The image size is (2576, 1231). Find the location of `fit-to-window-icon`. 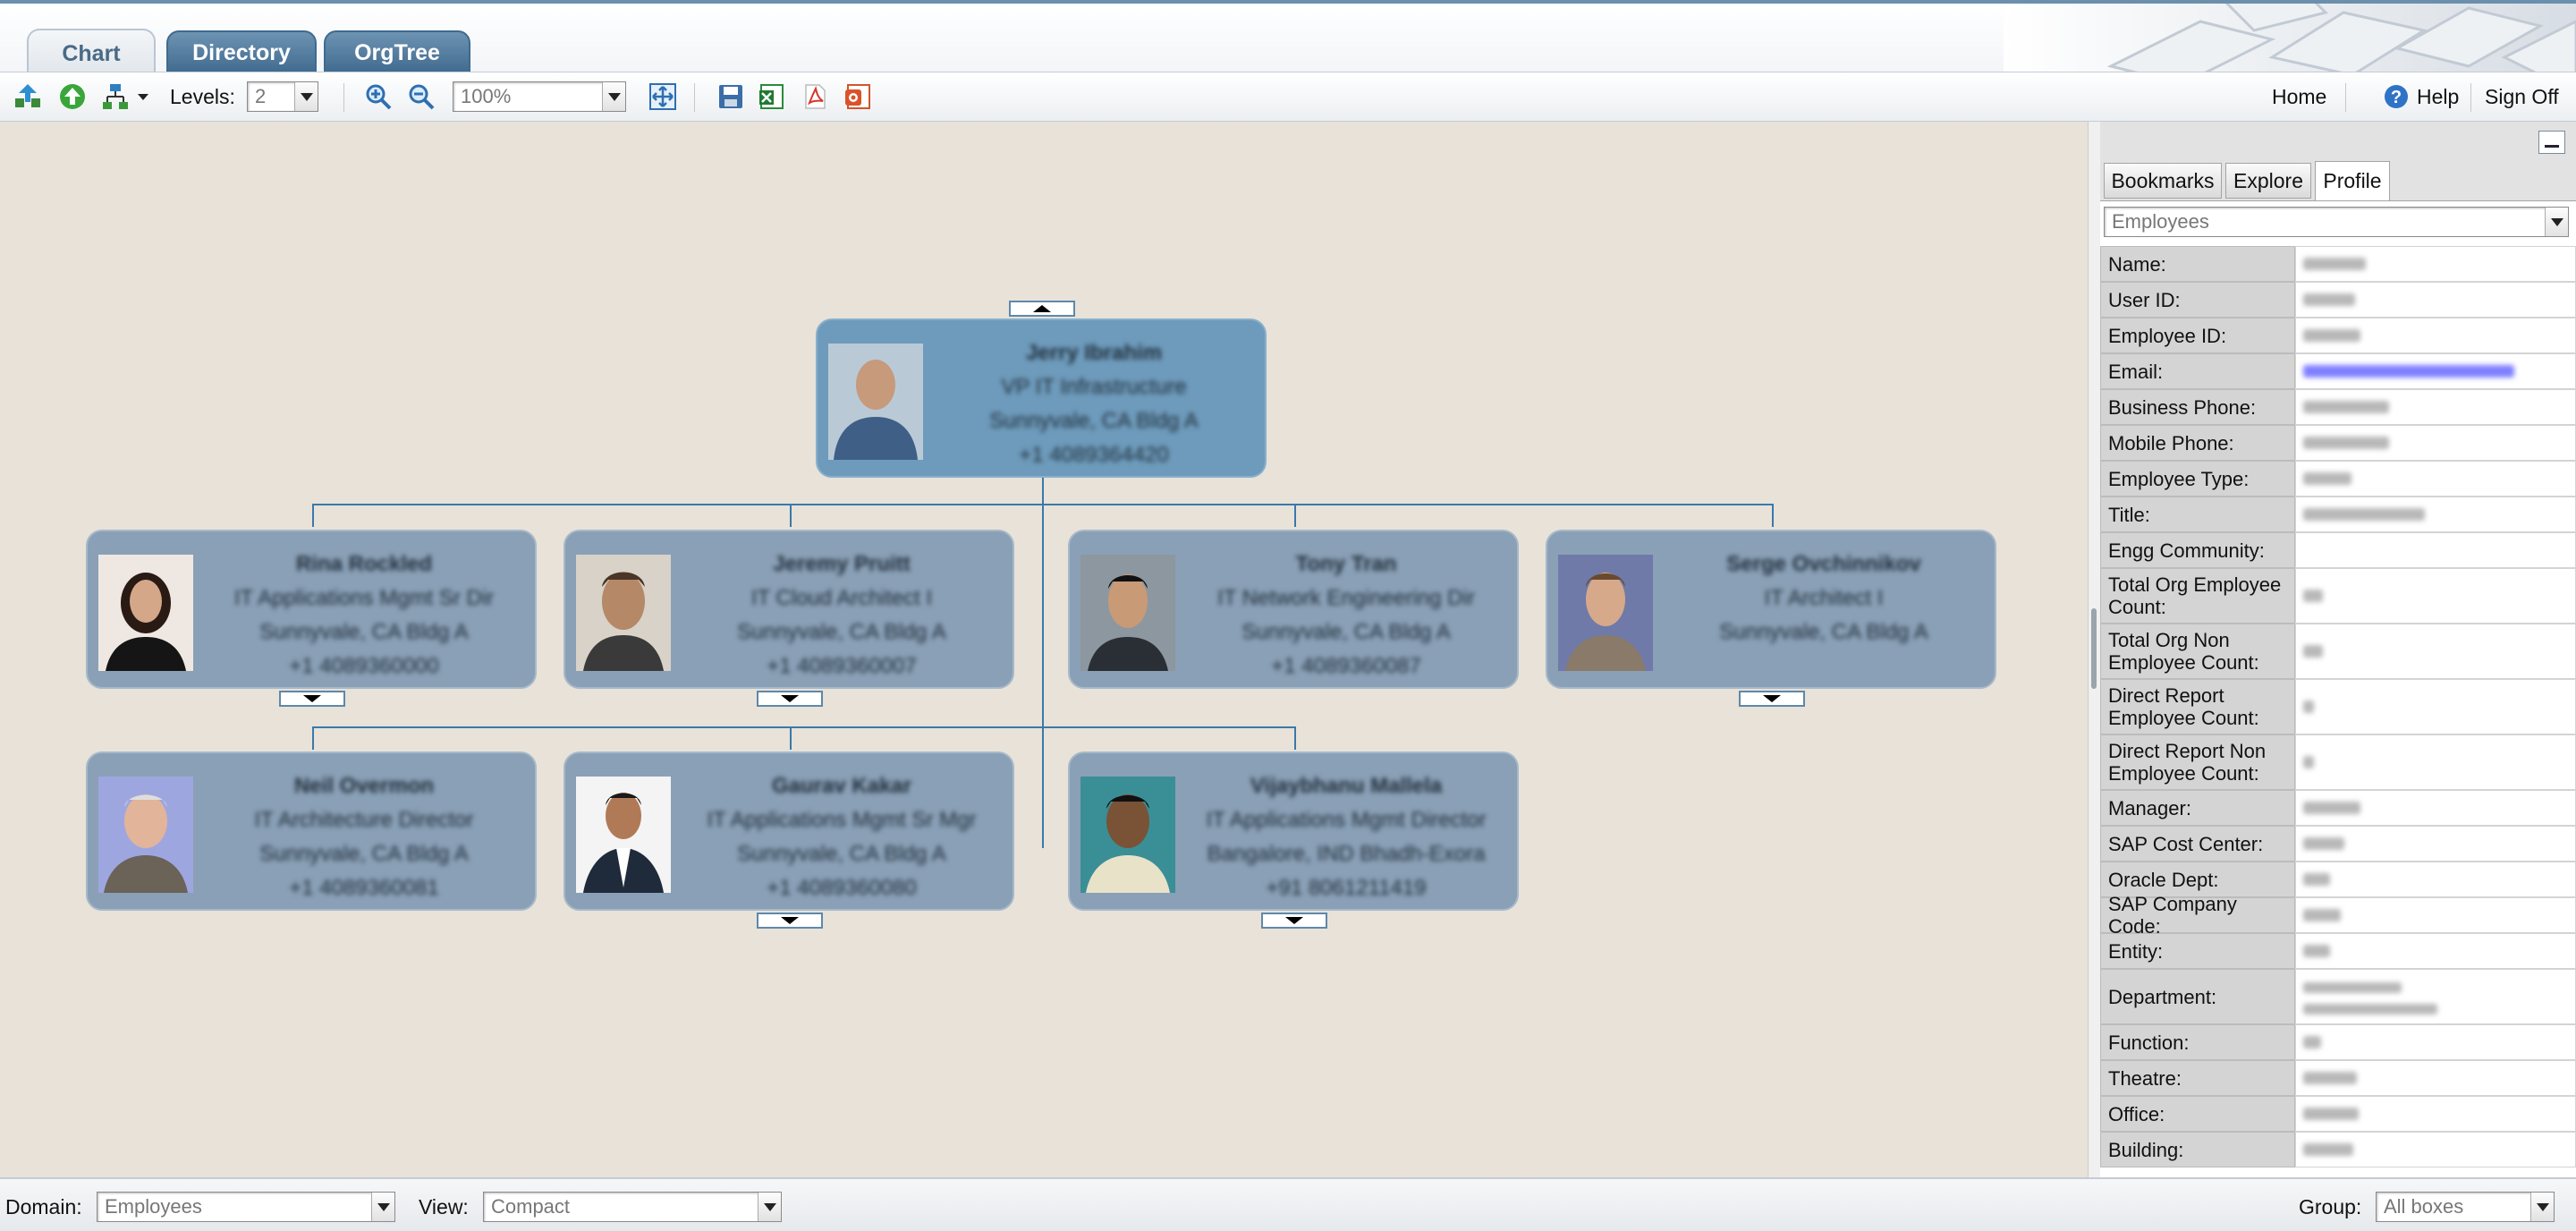

fit-to-window-icon is located at coordinates (663, 96).